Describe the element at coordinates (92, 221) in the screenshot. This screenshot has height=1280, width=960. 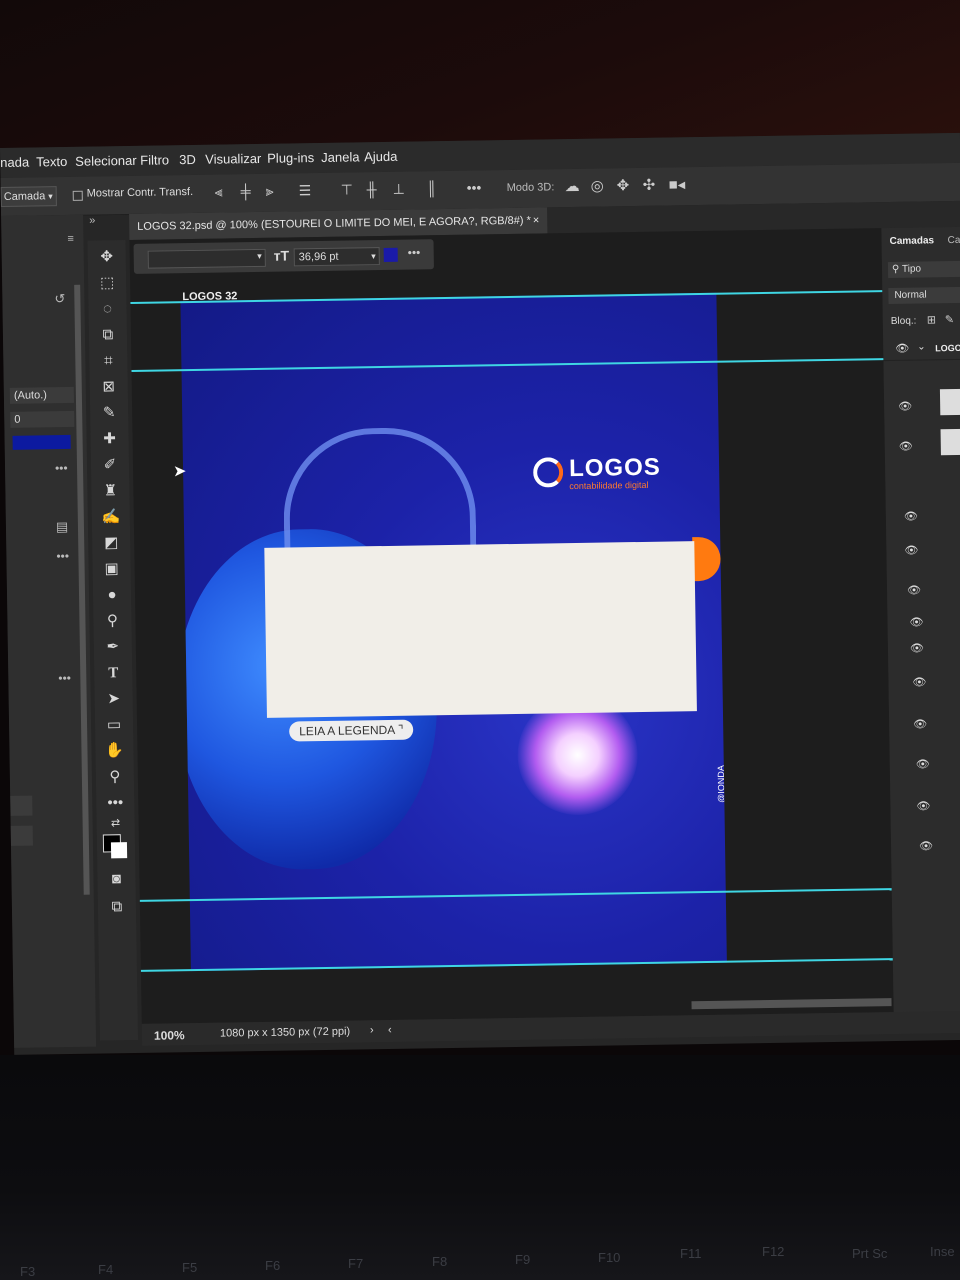
I see `collapse-arrows-icon: »` at that location.